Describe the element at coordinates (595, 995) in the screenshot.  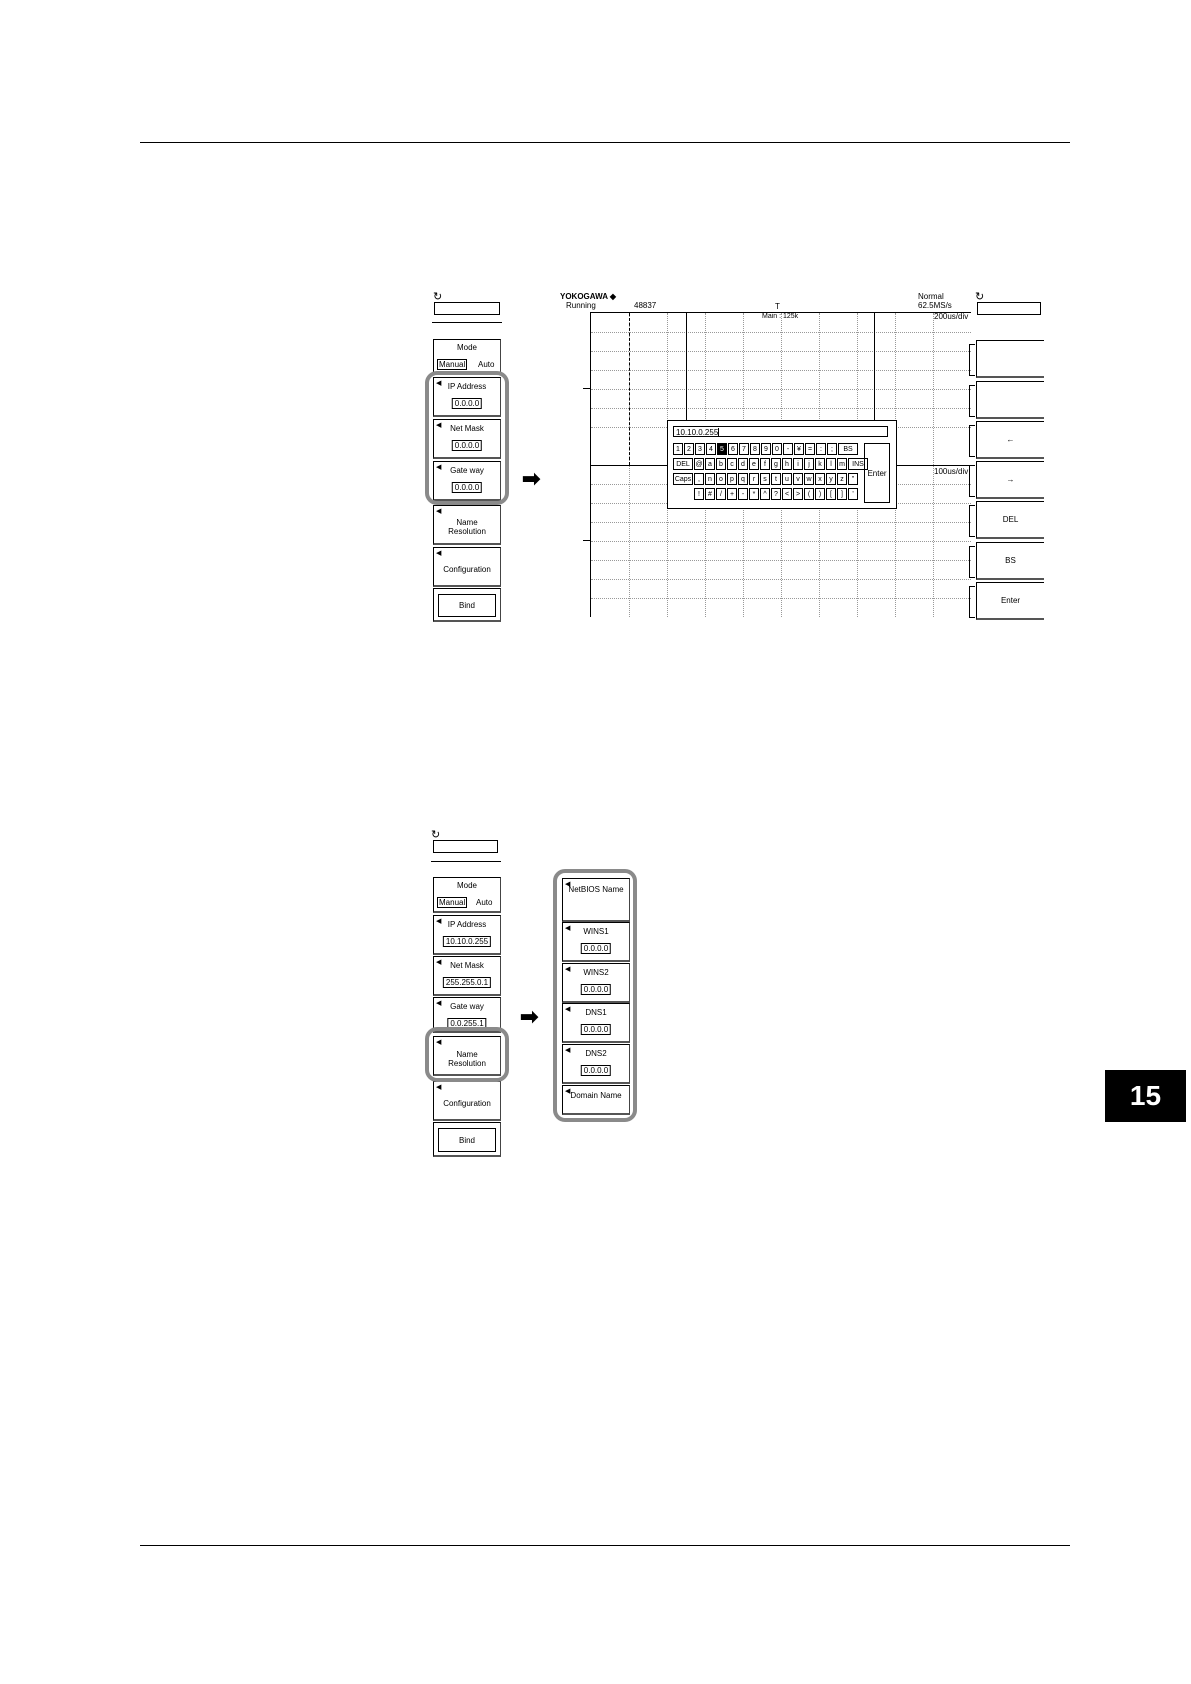
I see `highlight-submenu` at that location.